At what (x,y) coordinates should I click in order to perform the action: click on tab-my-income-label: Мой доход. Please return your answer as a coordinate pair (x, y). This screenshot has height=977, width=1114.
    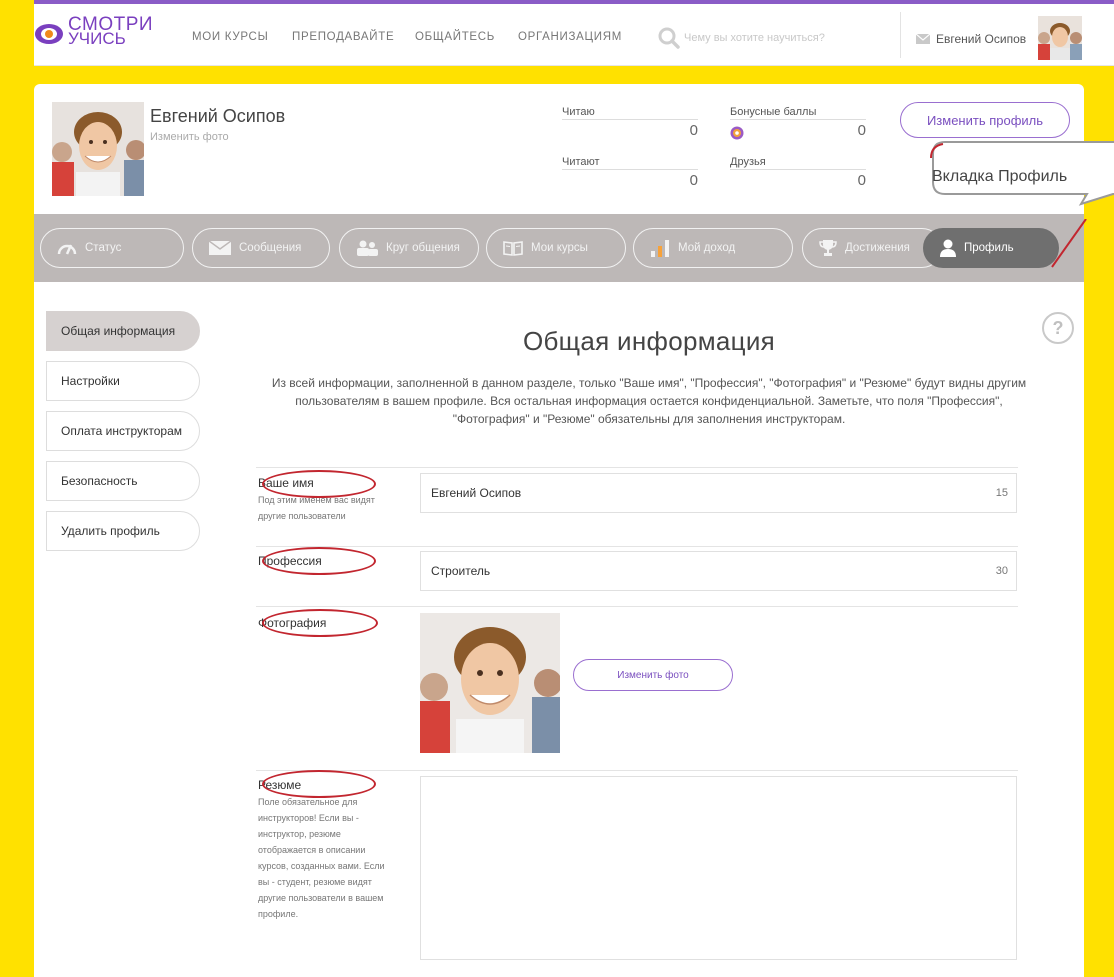
    Looking at the image, I should click on (707, 248).